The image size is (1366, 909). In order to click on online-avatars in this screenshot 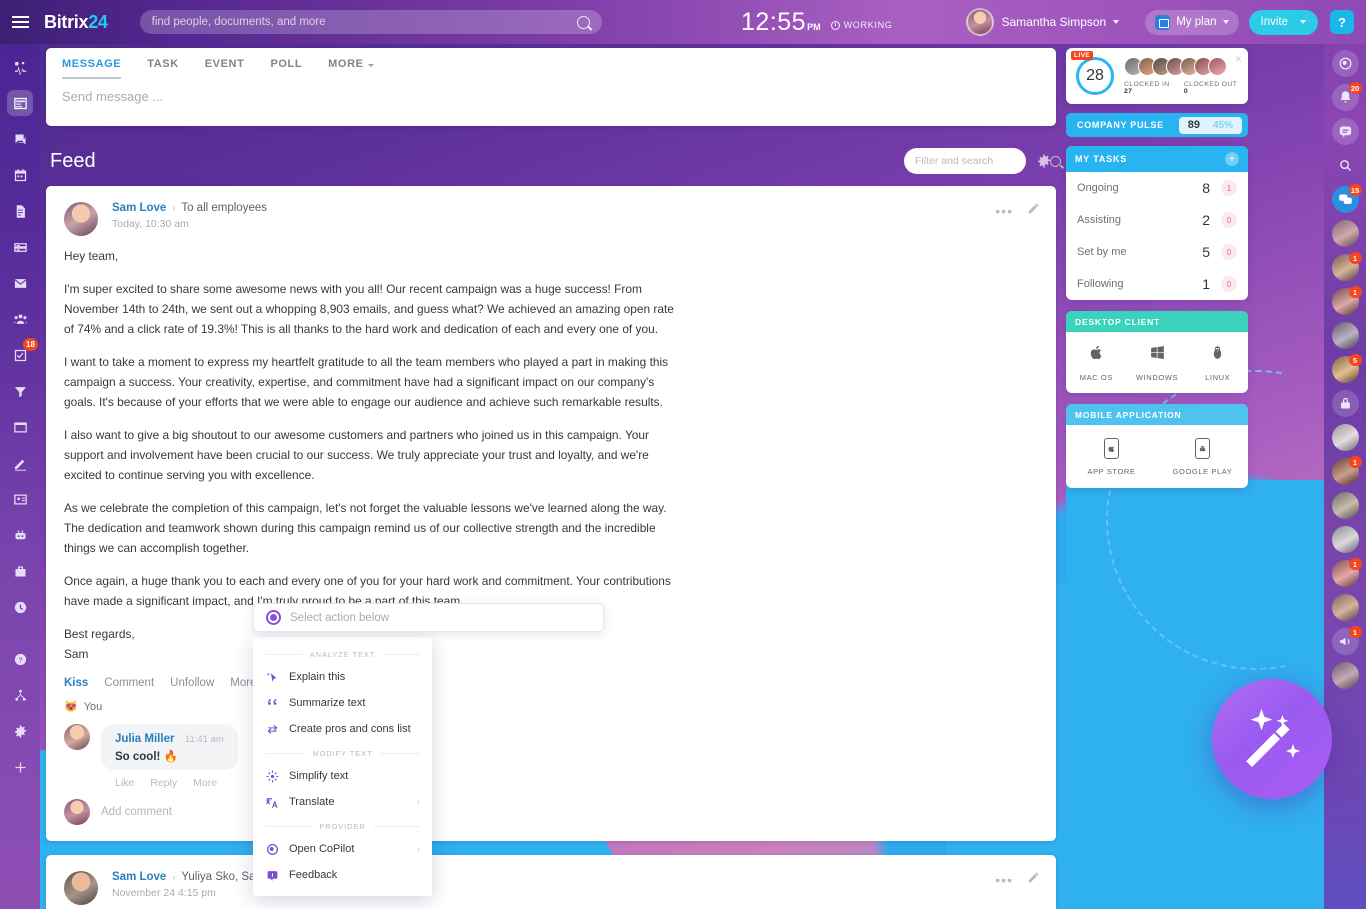, I will do `click(1181, 66)`.